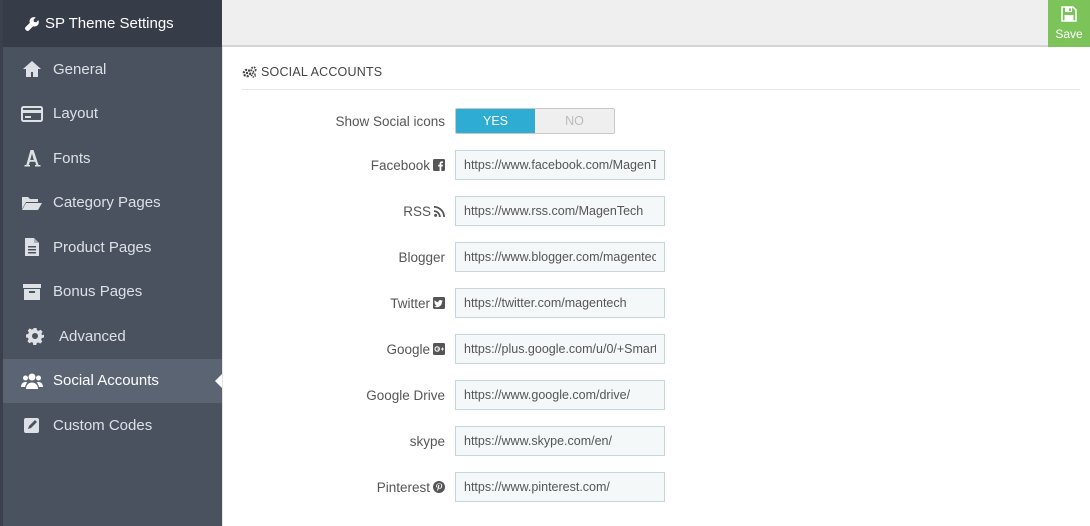 The image size is (1090, 526). Describe the element at coordinates (80, 69) in the screenshot. I see `sidebar-item-label: General` at that location.